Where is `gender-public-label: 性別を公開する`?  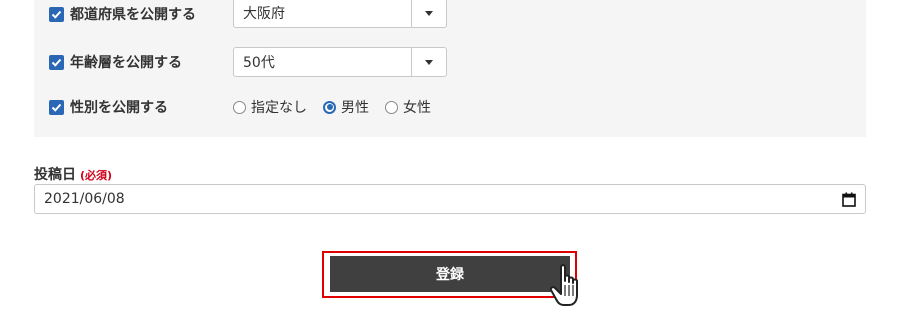 gender-public-label: 性別を公開する is located at coordinates (119, 108).